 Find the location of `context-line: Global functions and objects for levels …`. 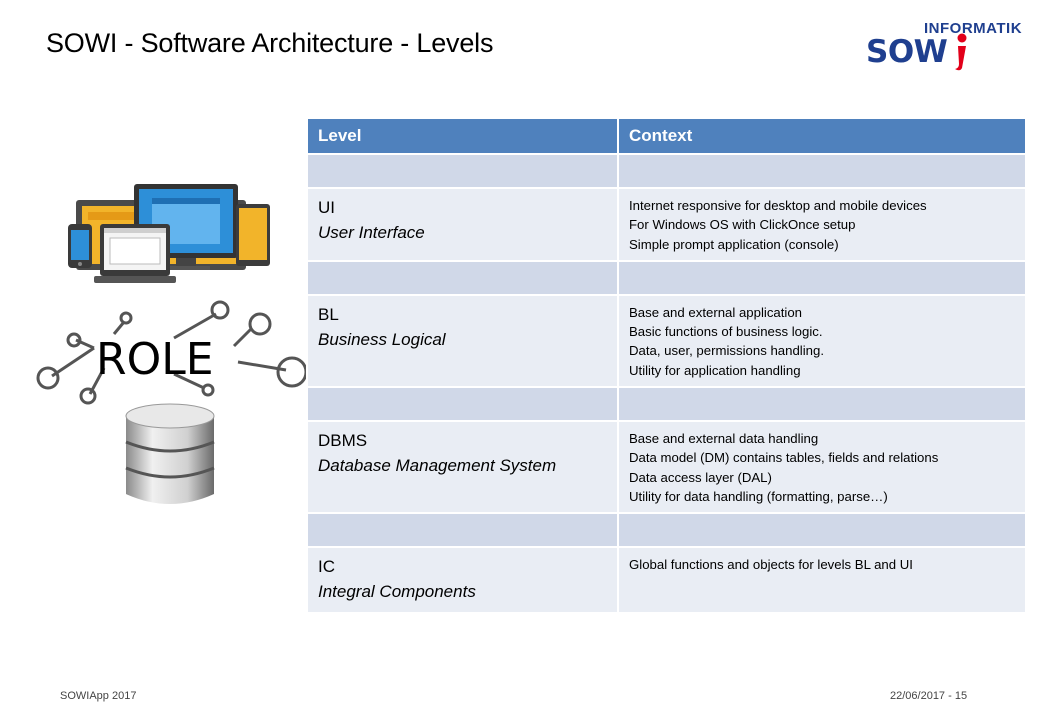

context-line: Global functions and objects for levels … is located at coordinates (771, 565).